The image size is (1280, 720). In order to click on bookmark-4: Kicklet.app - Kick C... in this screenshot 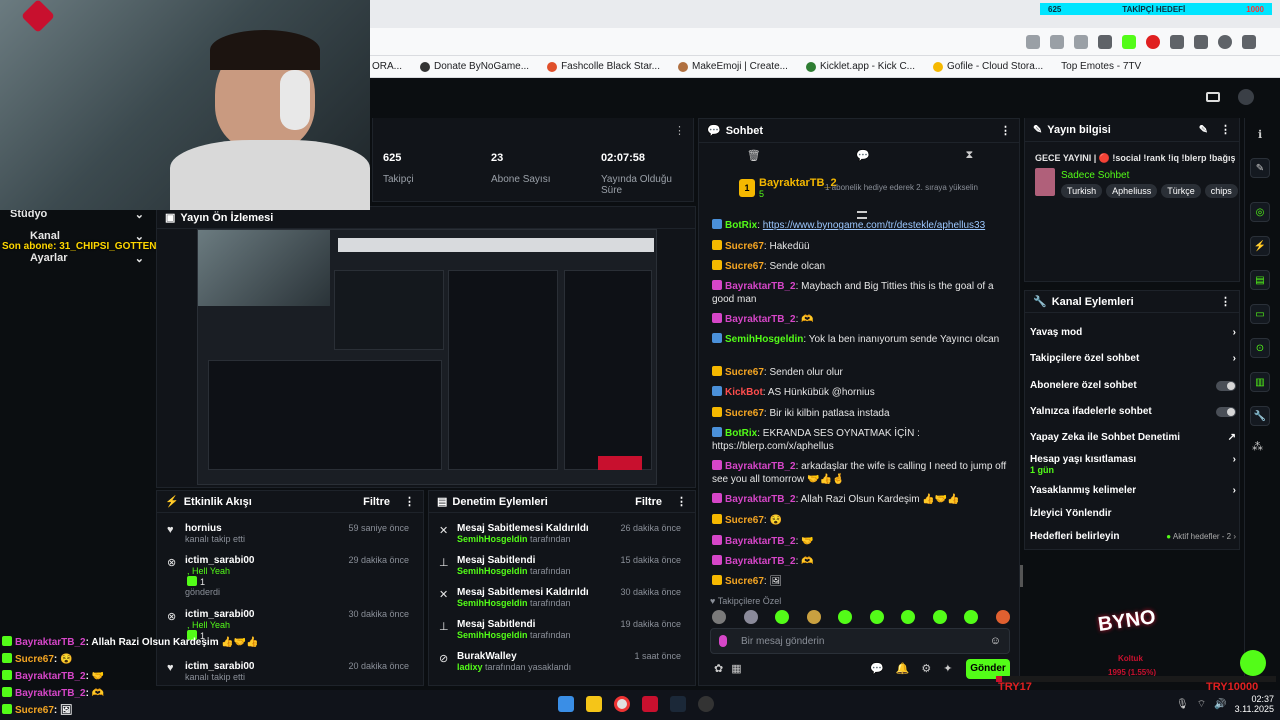, I will do `click(860, 66)`.